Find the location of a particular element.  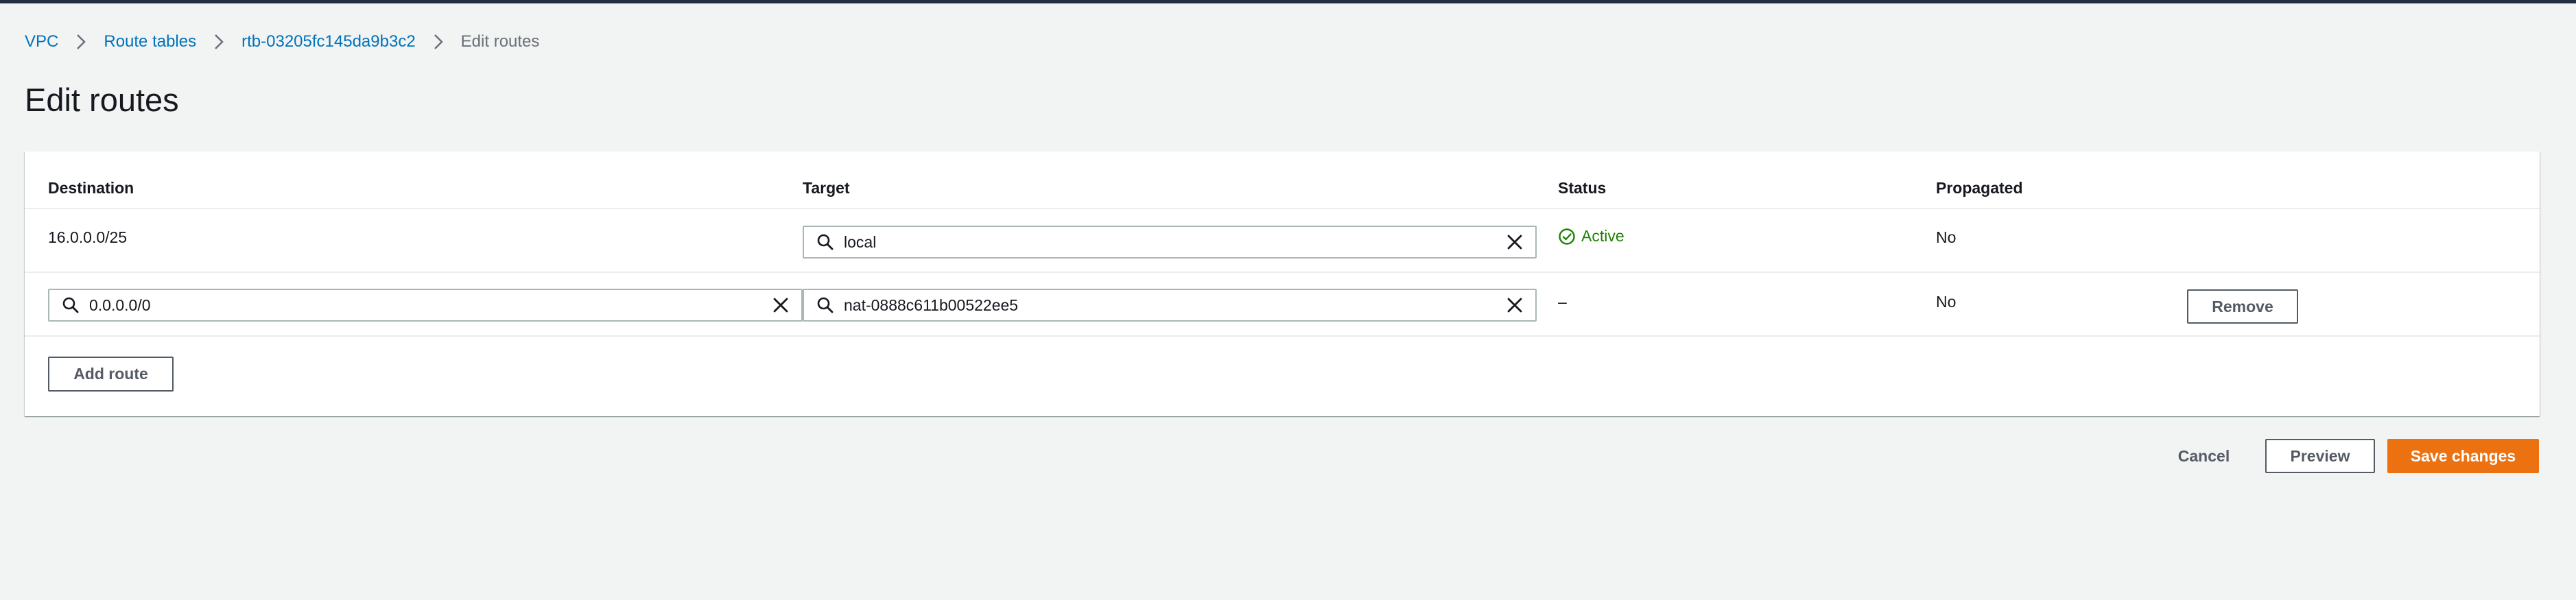

page-title: Edit routes is located at coordinates (102, 100).